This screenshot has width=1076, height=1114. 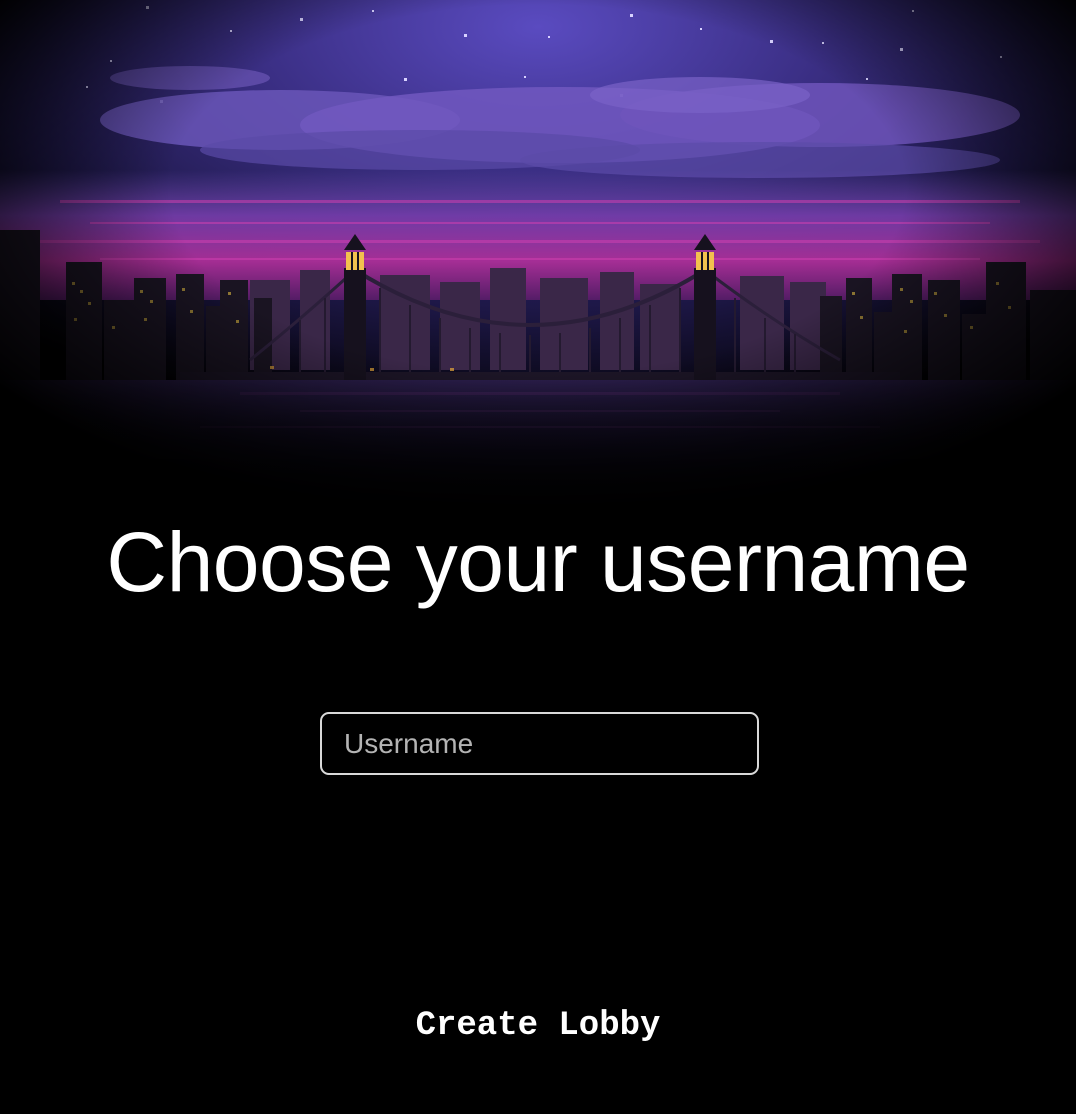 What do you see at coordinates (538, 1026) in the screenshot?
I see `create-lobby-button: Create Lobby` at bounding box center [538, 1026].